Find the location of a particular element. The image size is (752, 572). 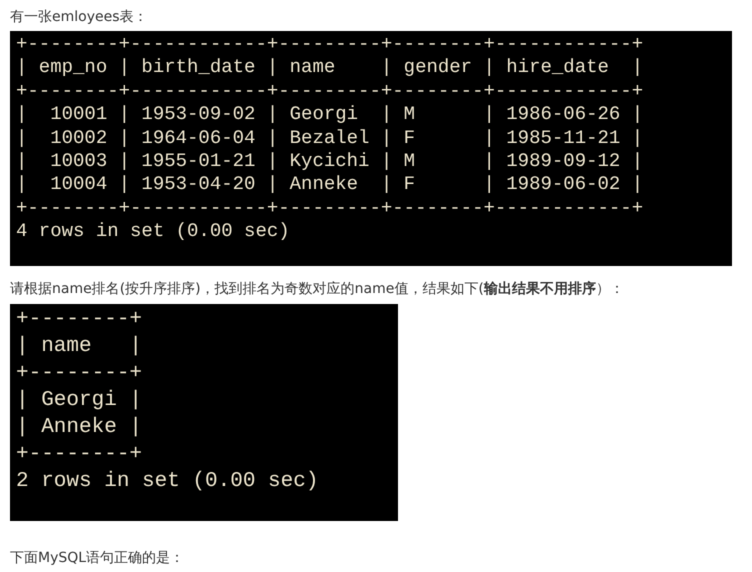

terminal-line: | 10001 | 1953-09-02 | Georgi | M | 1986-06-26 | is located at coordinates (330, 115).